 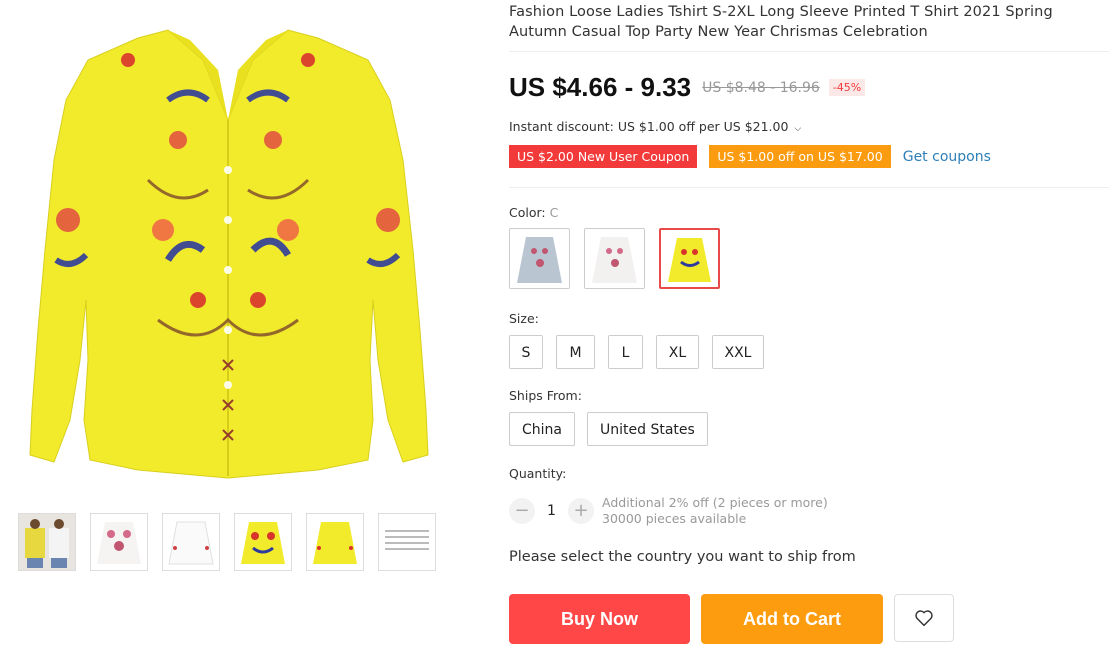 What do you see at coordinates (689, 258) in the screenshot?
I see `color-swatch-yellow` at bounding box center [689, 258].